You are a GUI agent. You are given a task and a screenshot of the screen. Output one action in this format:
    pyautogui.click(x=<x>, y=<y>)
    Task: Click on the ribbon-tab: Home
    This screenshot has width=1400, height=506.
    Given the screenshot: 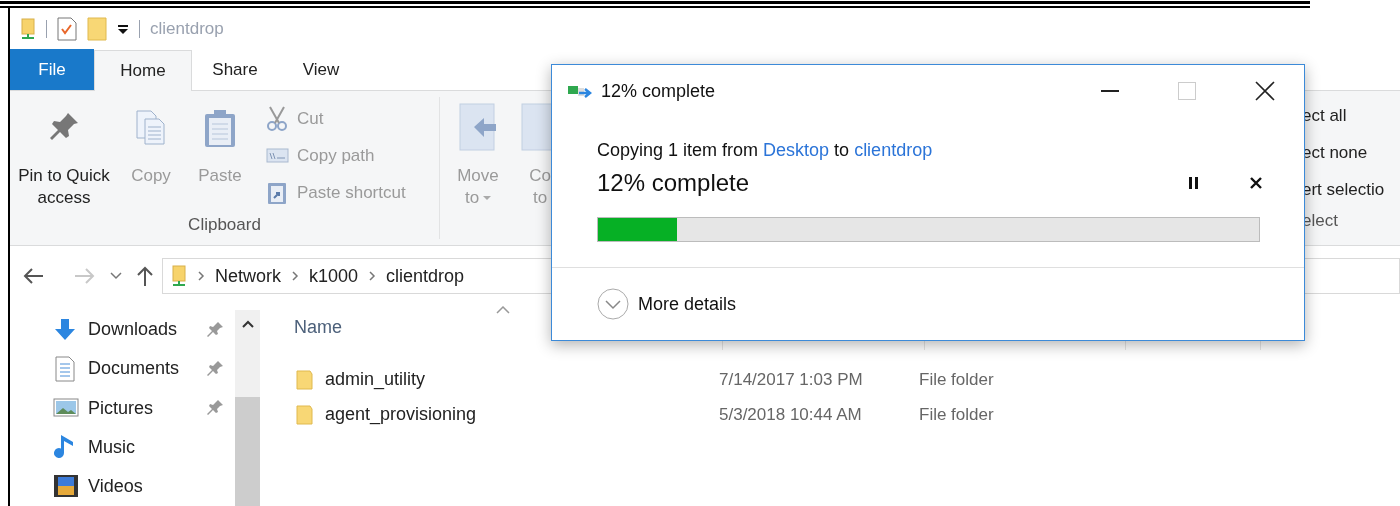 What is the action you would take?
    pyautogui.click(x=143, y=70)
    